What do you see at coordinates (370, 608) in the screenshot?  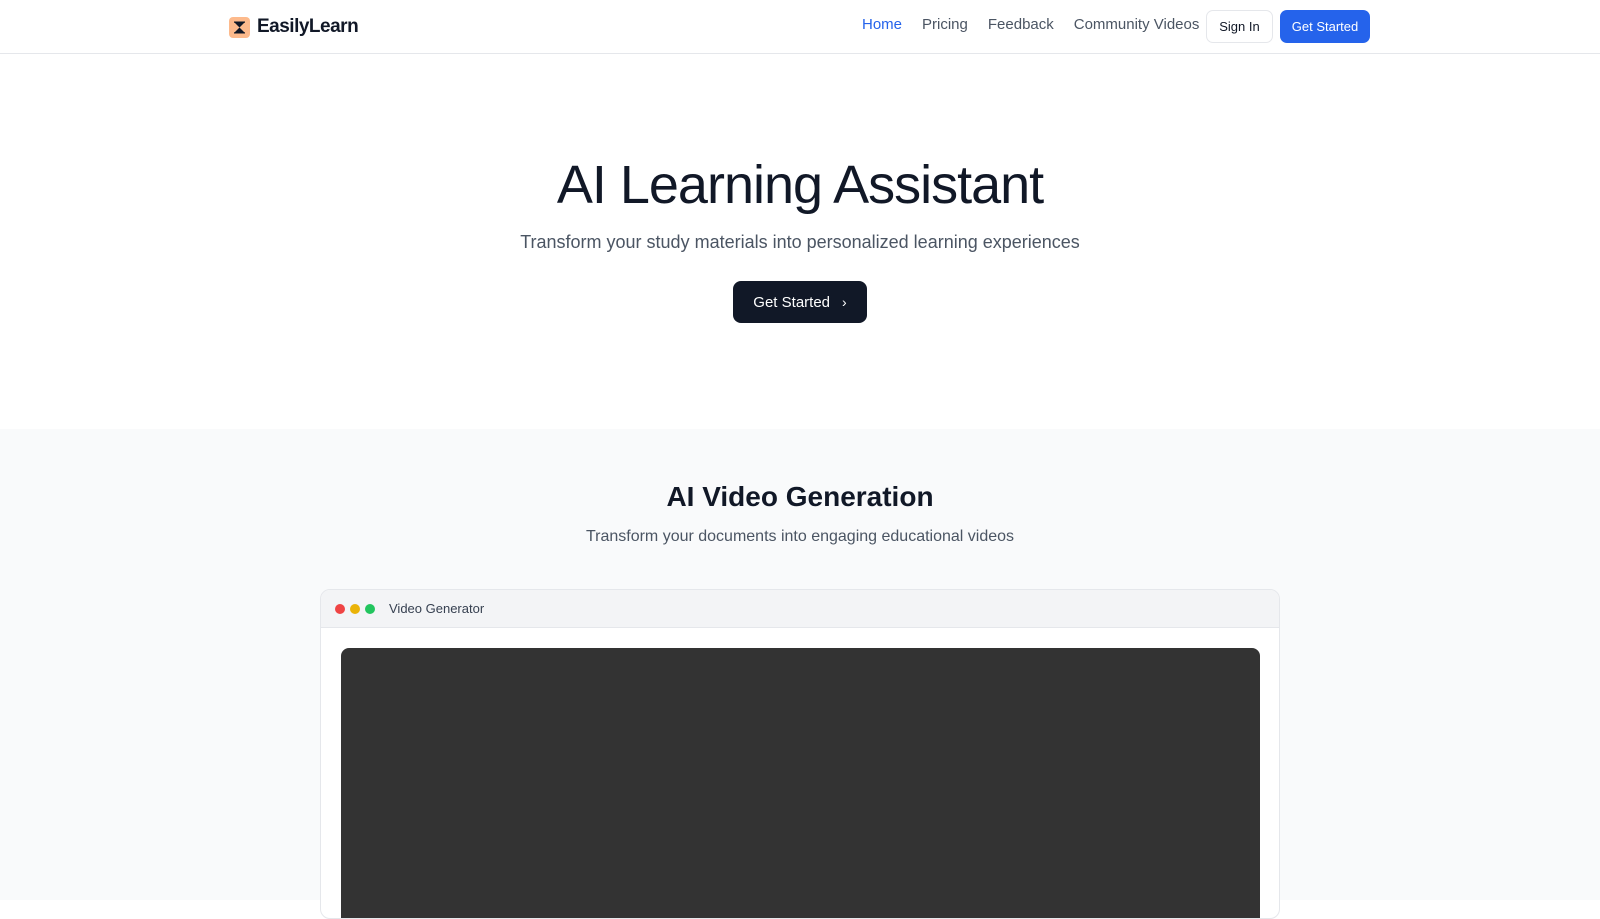 I see `window-maximize-dot` at bounding box center [370, 608].